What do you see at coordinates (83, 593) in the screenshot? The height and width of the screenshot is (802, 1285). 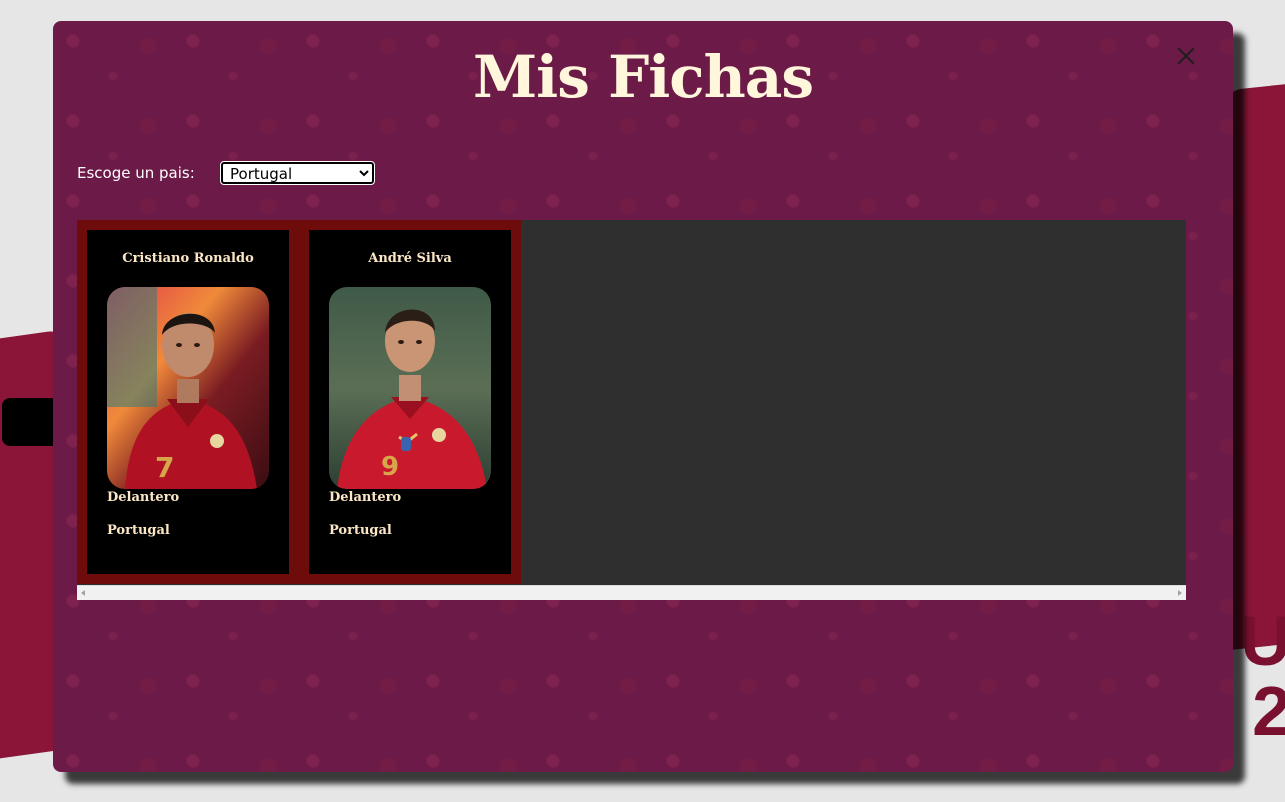 I see `scroll-left-icon` at bounding box center [83, 593].